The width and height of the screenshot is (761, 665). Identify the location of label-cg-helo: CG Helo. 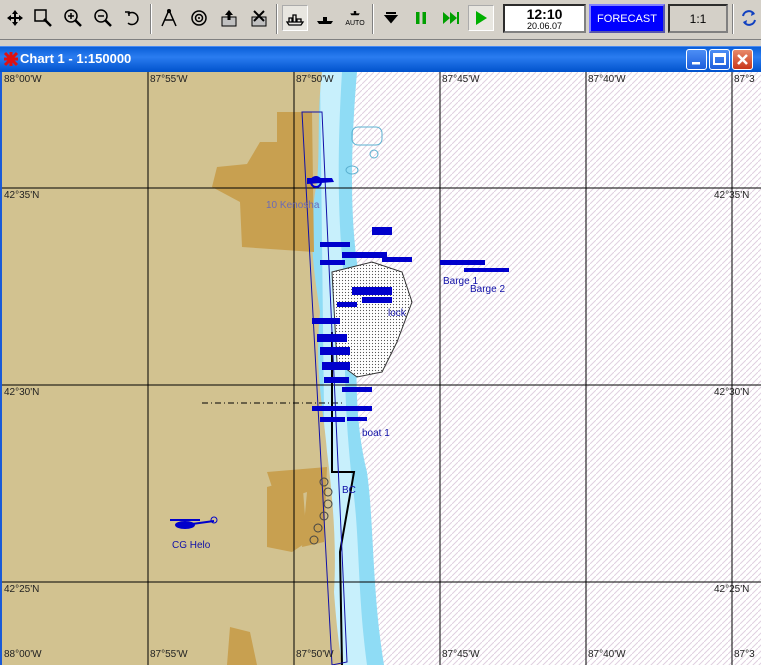
(191, 545).